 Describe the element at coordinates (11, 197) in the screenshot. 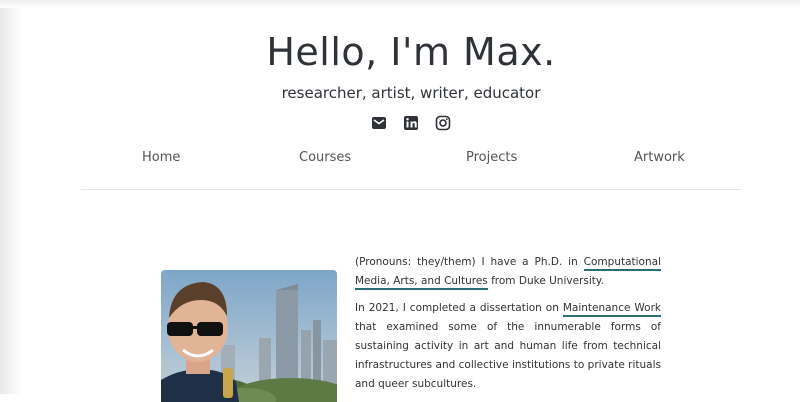

I see `page-left-shadow` at that location.